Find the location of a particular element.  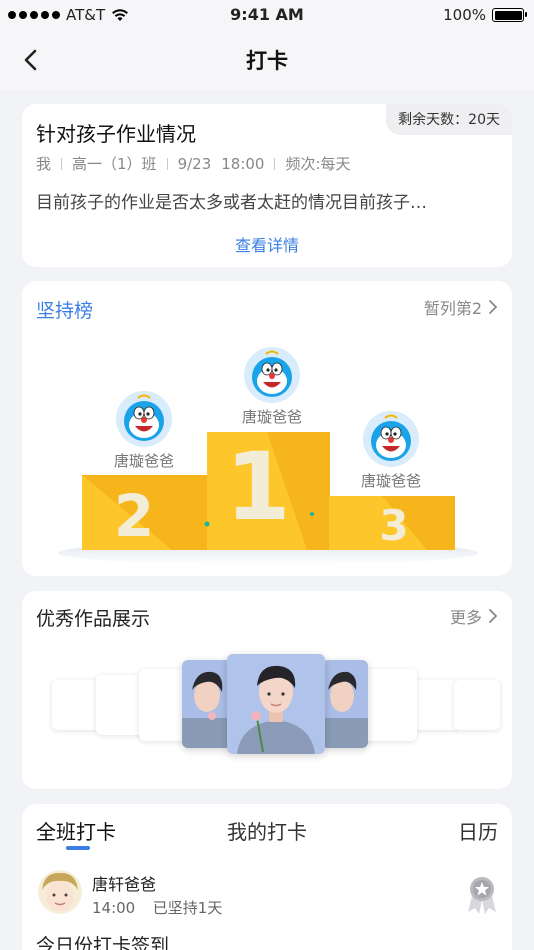

remaining-days-badge: 剩余天数：20天 is located at coordinates (449, 119).